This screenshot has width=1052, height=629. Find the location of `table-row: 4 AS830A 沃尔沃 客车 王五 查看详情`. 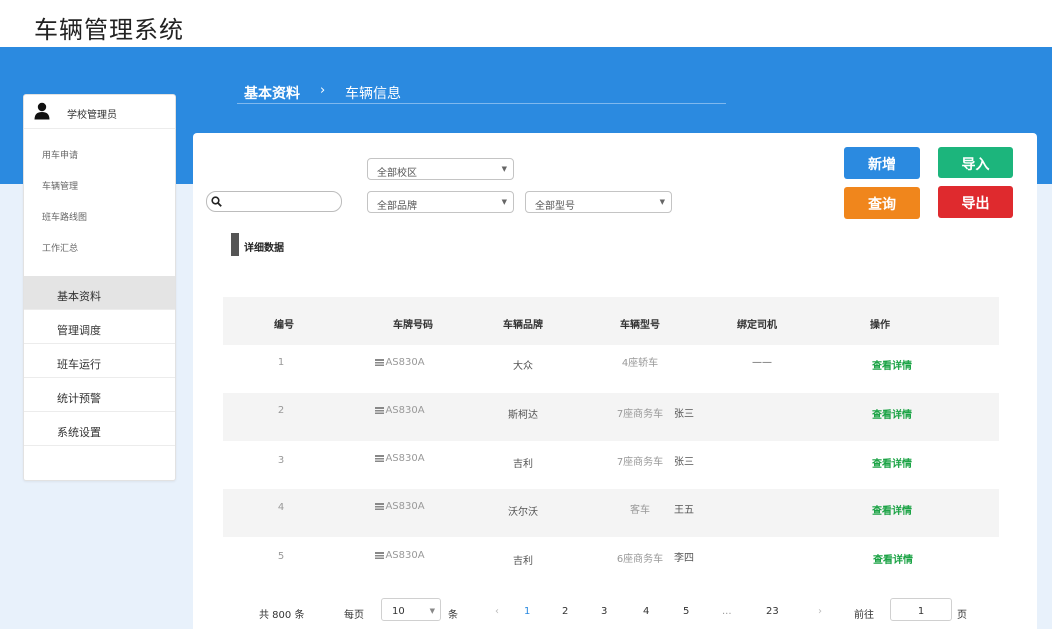

table-row: 4 AS830A 沃尔沃 客车 王五 查看详情 is located at coordinates (611, 513).